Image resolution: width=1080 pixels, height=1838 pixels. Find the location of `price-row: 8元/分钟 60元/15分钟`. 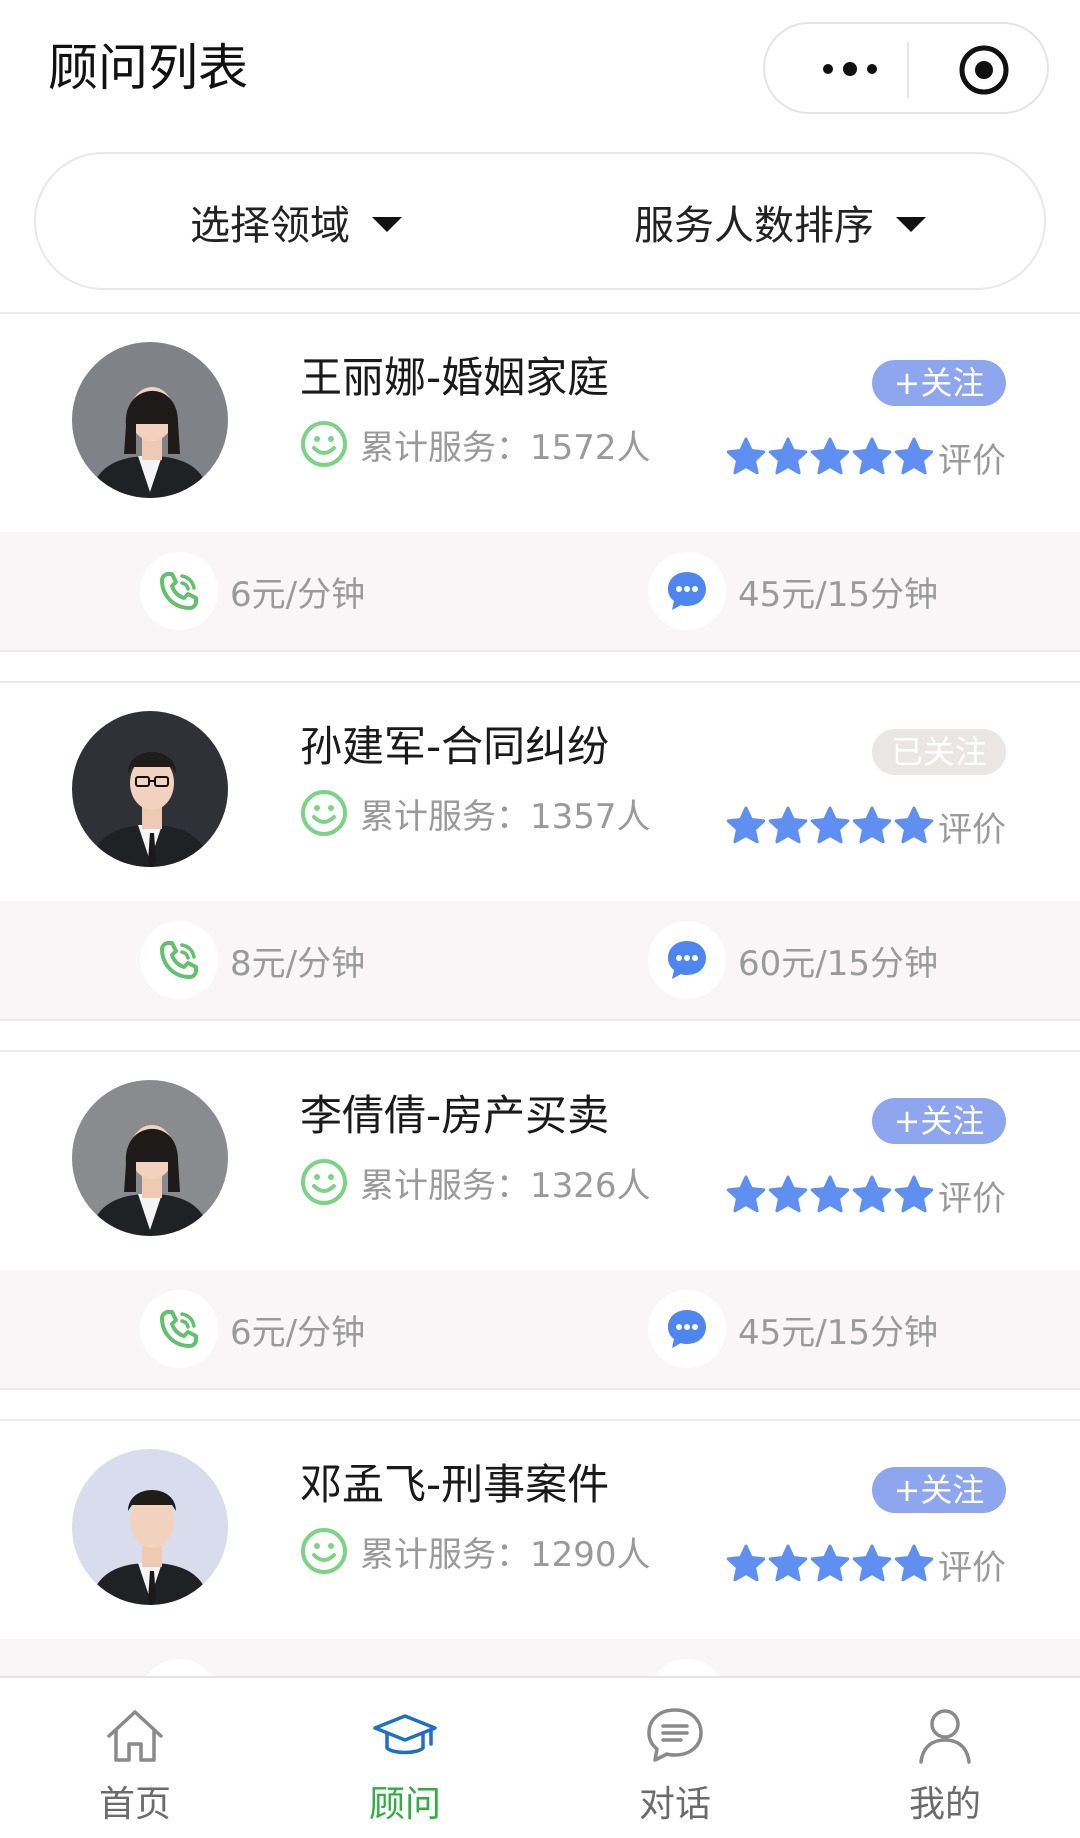

price-row: 8元/分钟 60元/15分钟 is located at coordinates (540, 960).